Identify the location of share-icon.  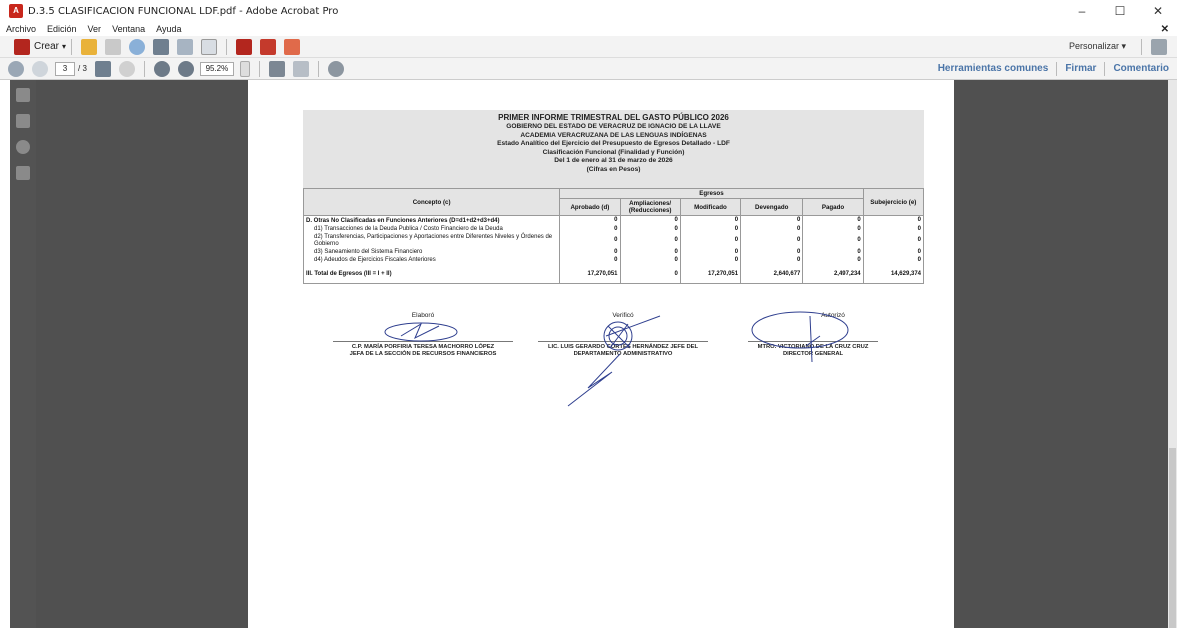
(292, 46).